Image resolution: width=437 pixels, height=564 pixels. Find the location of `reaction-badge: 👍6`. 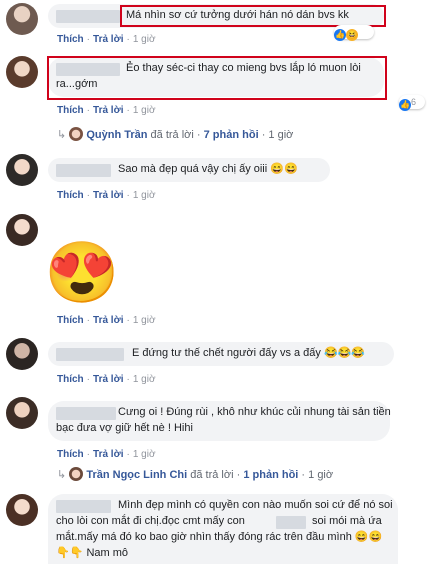

reaction-badge: 👍6 is located at coordinates (412, 103).